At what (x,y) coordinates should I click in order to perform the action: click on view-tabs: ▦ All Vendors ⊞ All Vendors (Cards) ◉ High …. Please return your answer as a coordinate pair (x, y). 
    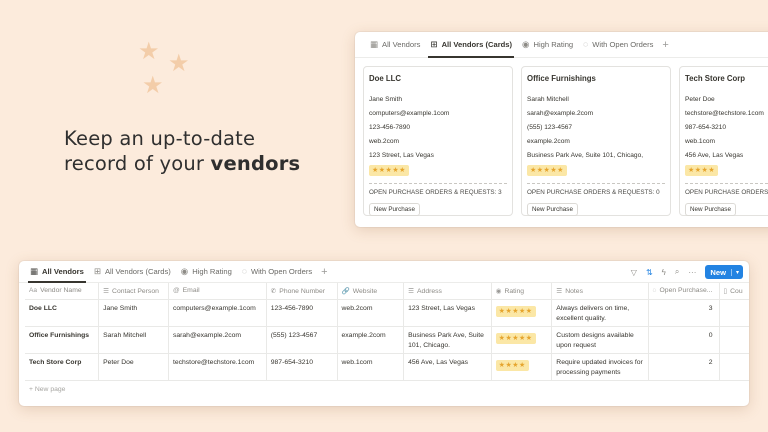
    Looking at the image, I should click on (561, 45).